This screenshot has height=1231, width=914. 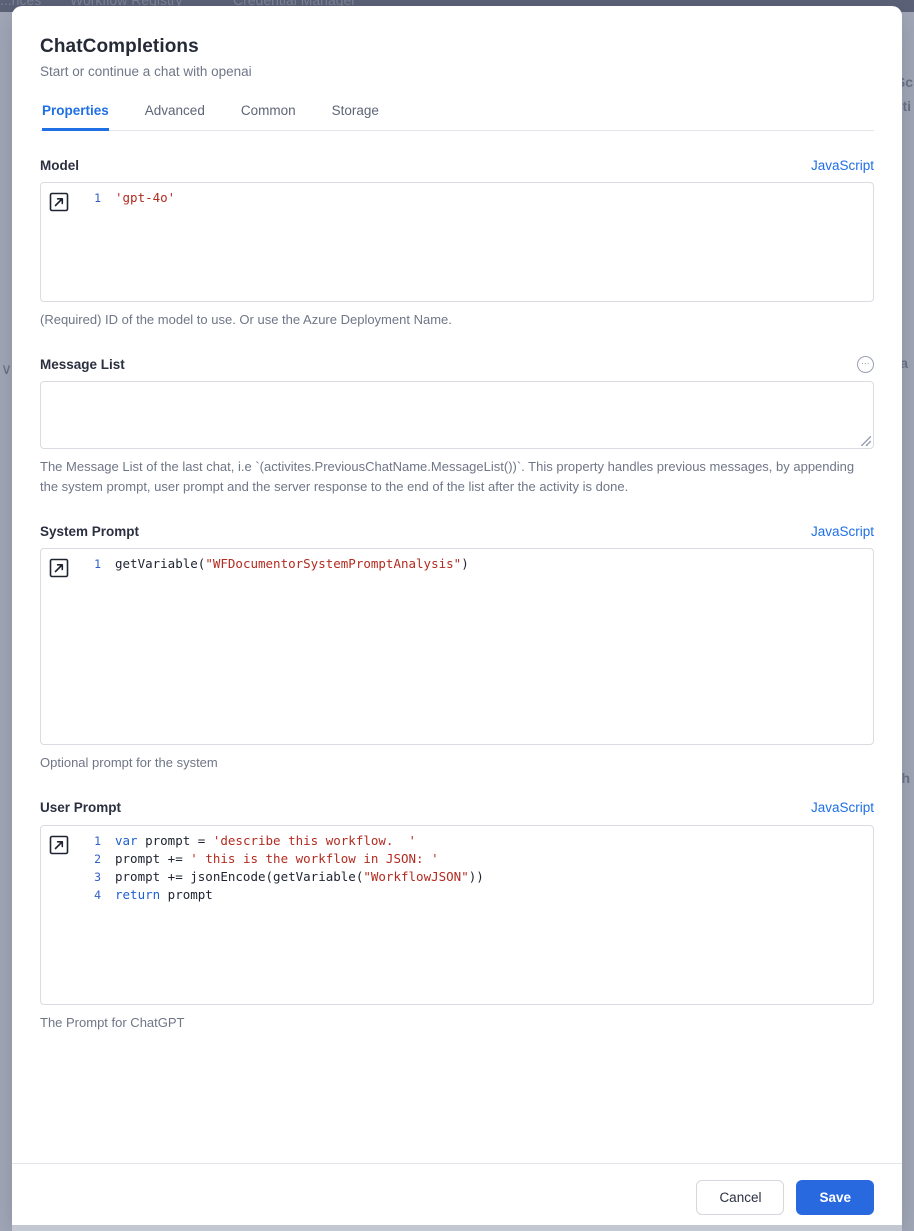 I want to click on page-title: ChatCompletions, so click(x=119, y=46).